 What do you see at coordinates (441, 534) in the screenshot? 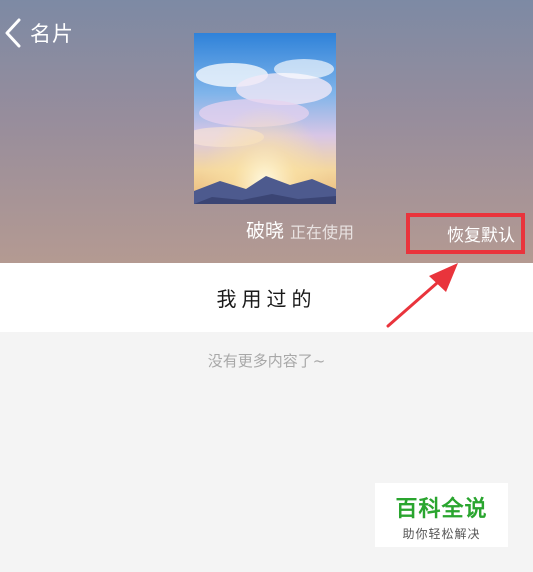
I see `watermark-subtitle: 助你轻松解决` at bounding box center [441, 534].